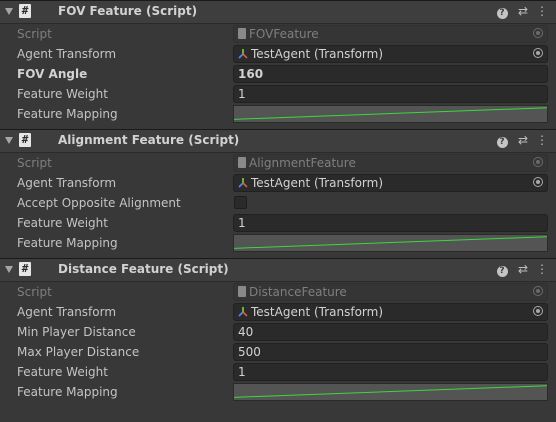 This screenshot has height=422, width=556. I want to click on component-header: # Distance Feature (Script) ? ⇄ ⋮, so click(278, 270).